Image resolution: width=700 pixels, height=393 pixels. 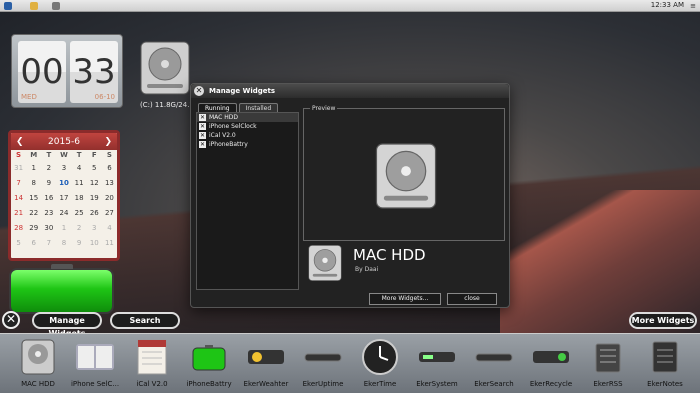 I want to click on dock-item: MAC HDD, so click(x=38, y=365).